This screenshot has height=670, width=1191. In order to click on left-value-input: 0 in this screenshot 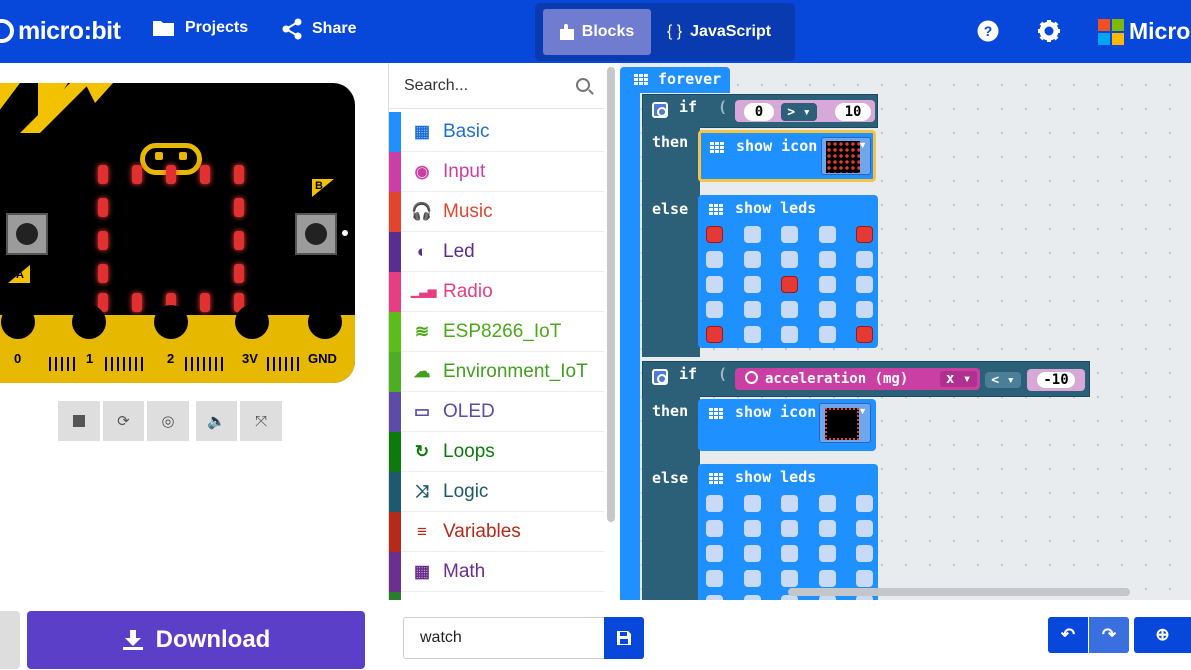, I will do `click(759, 112)`.